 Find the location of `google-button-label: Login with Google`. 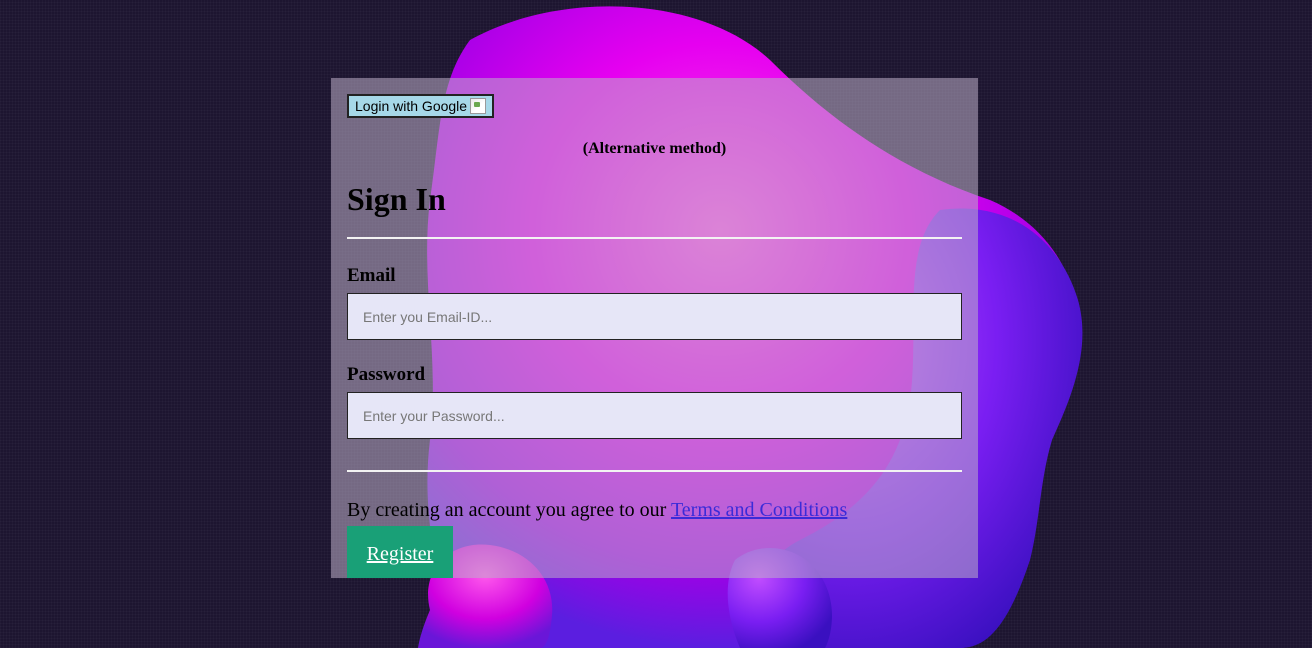

google-button-label: Login with Google is located at coordinates (411, 106).